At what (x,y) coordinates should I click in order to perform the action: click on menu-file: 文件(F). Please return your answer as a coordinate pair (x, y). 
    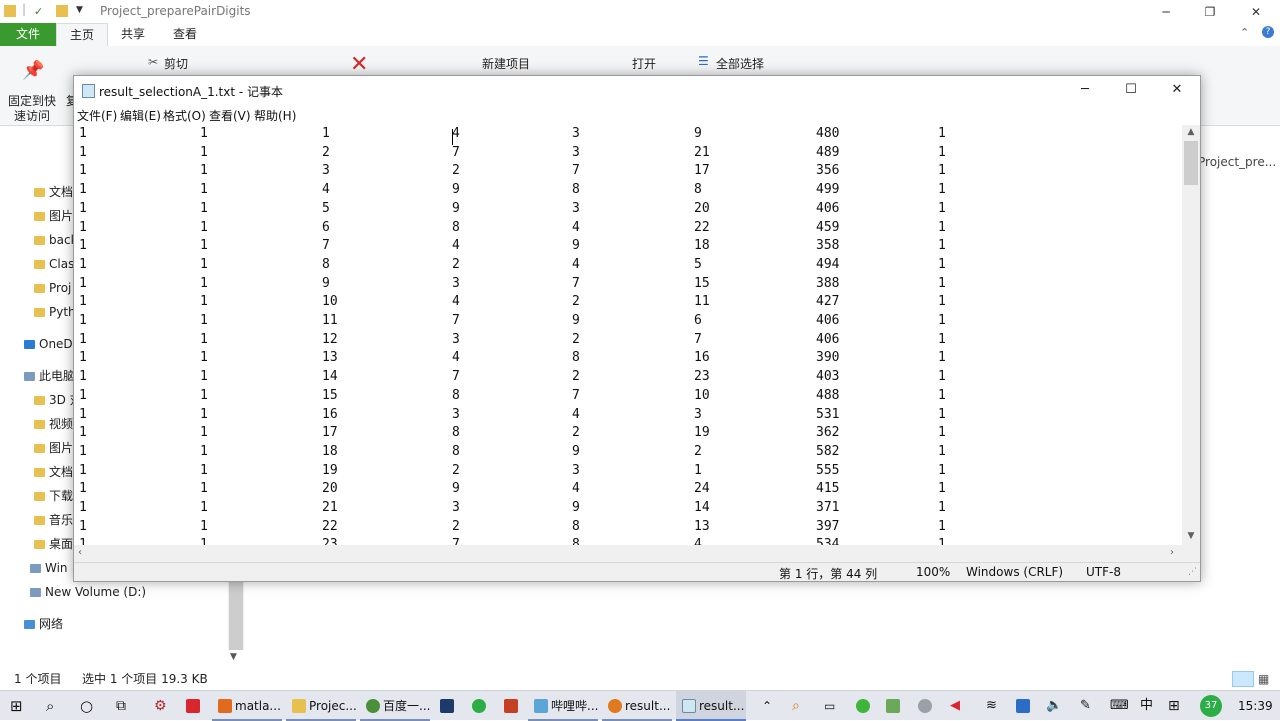
    Looking at the image, I should click on (97, 115).